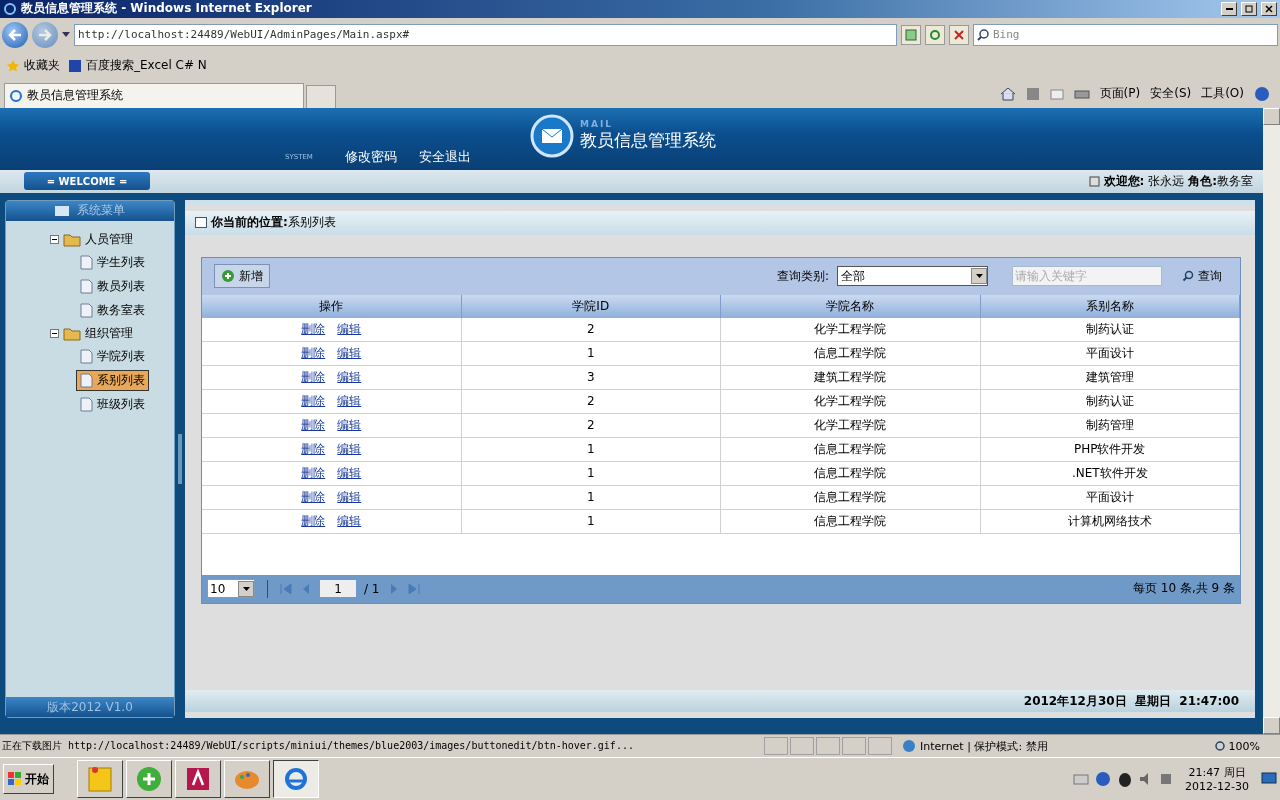  I want to click on search-button: 查询, so click(1202, 276).